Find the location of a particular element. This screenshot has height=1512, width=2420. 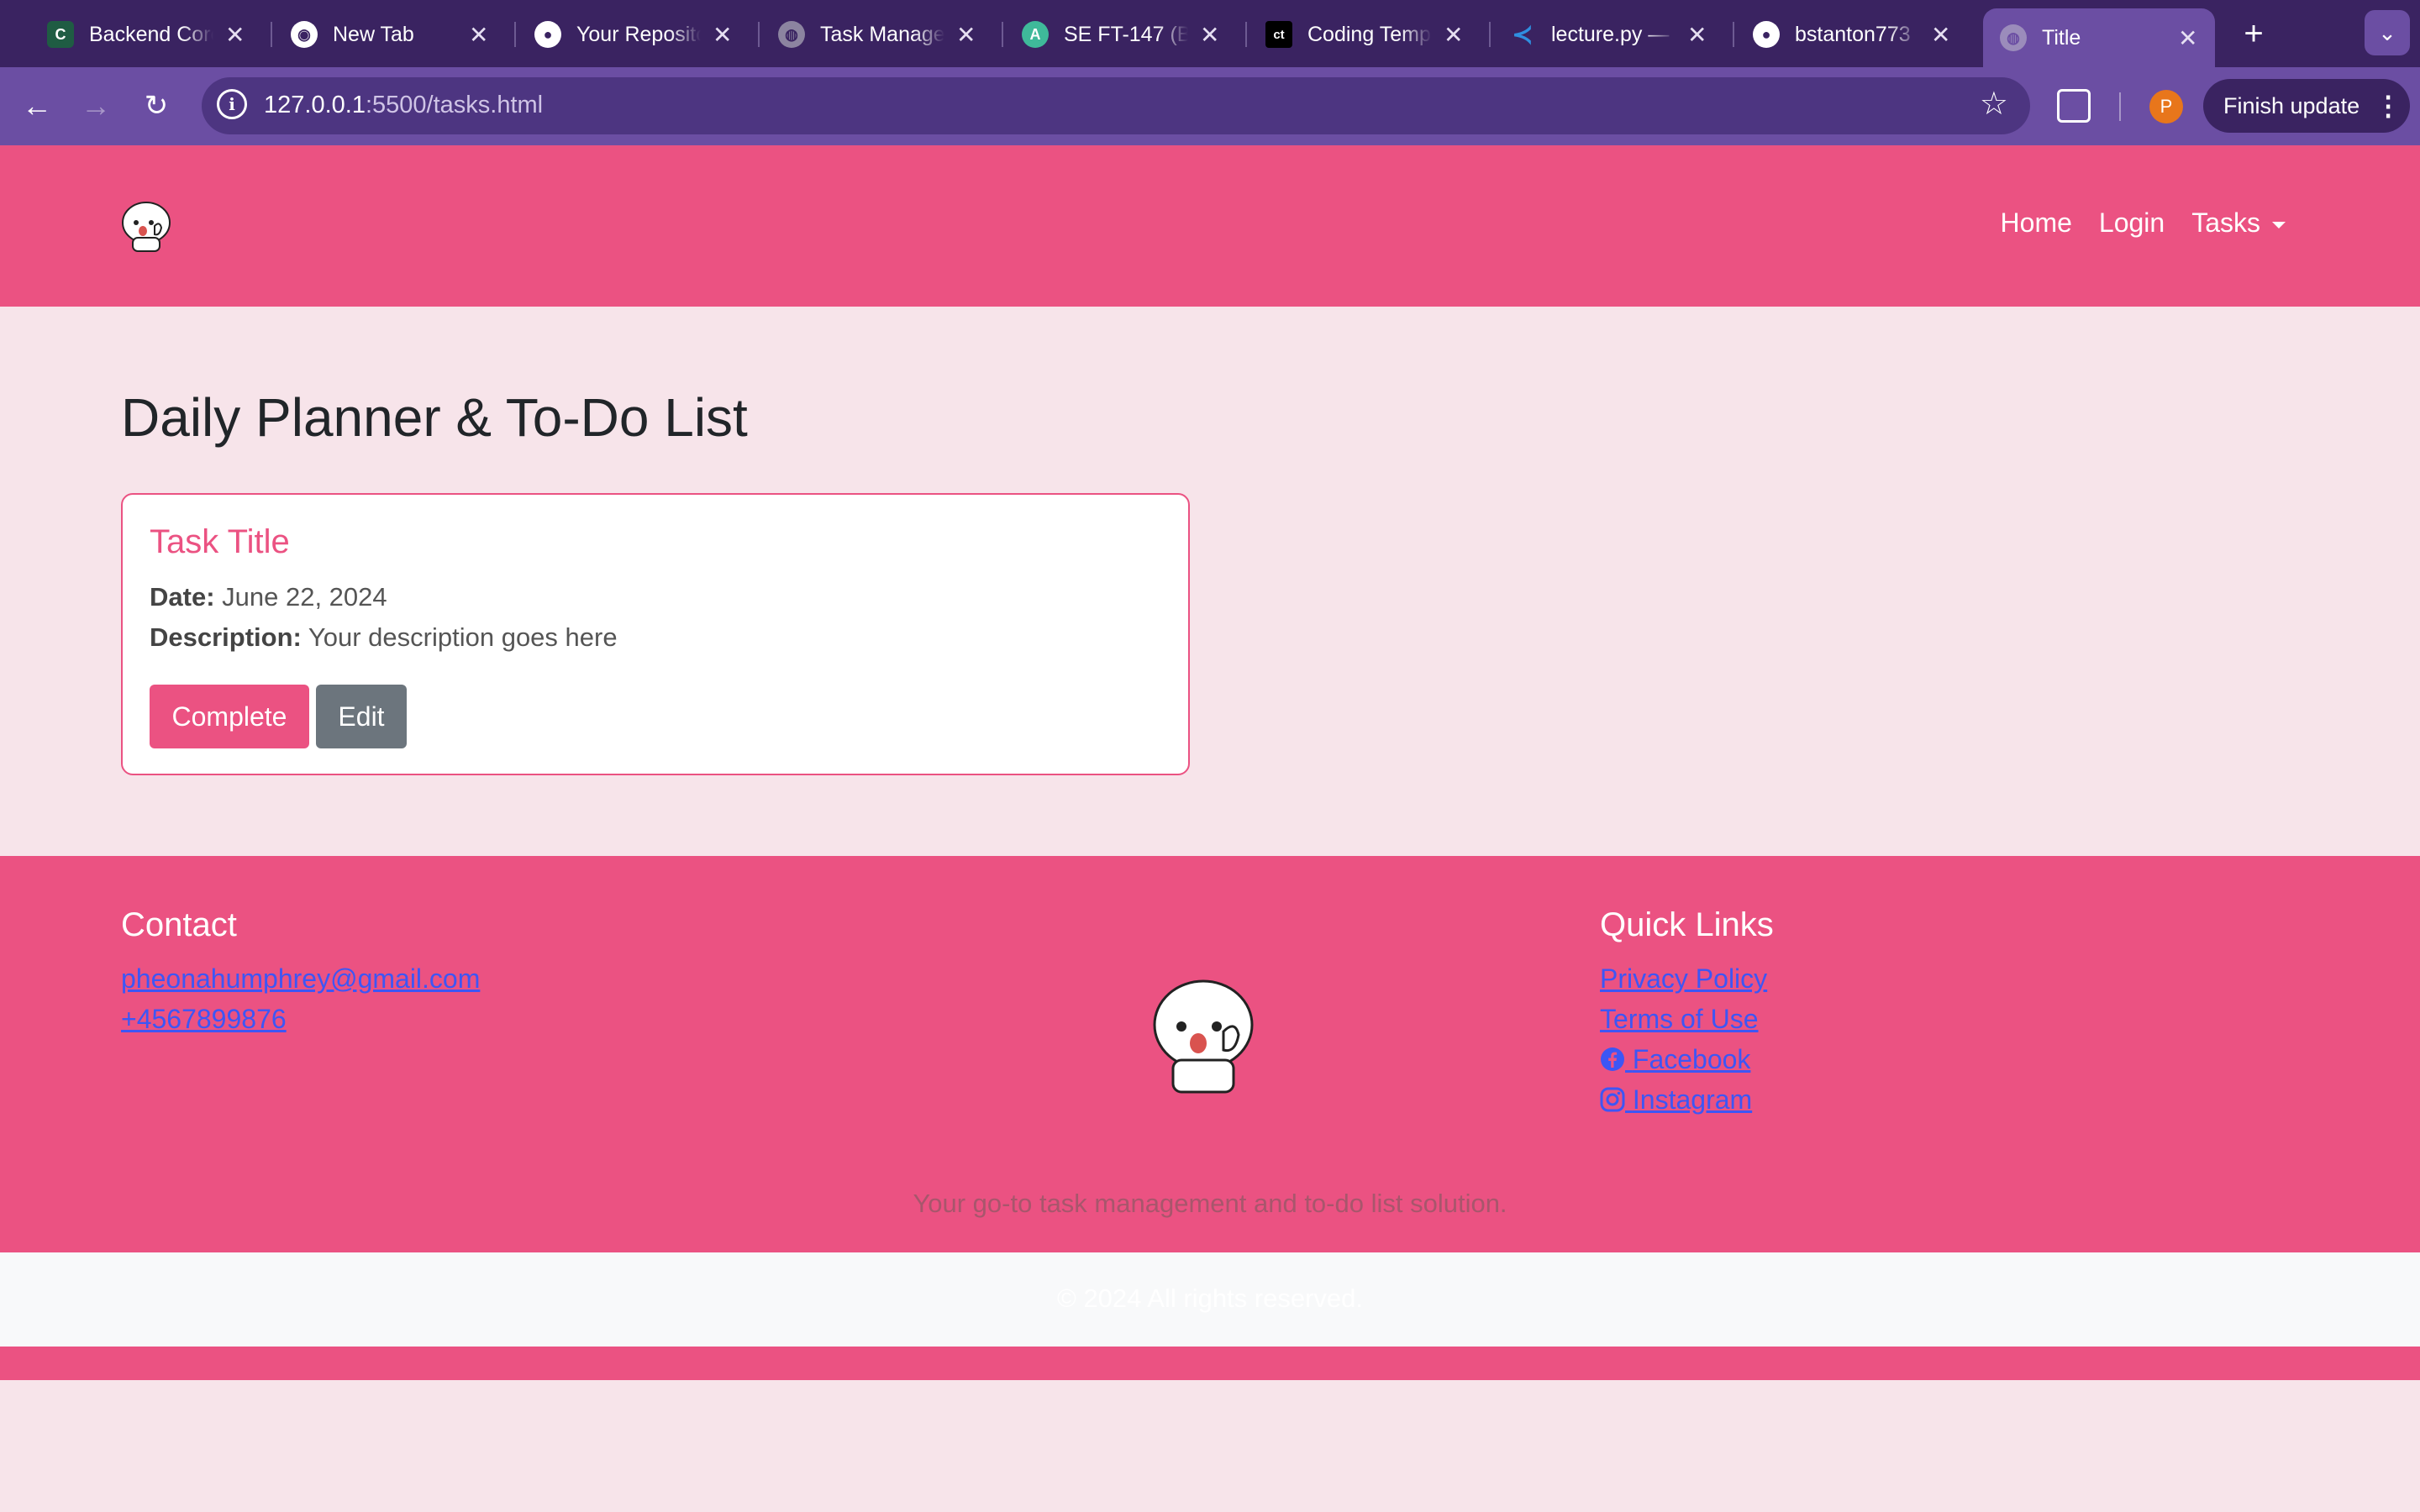

profile-avatar: P is located at coordinates (2166, 106).